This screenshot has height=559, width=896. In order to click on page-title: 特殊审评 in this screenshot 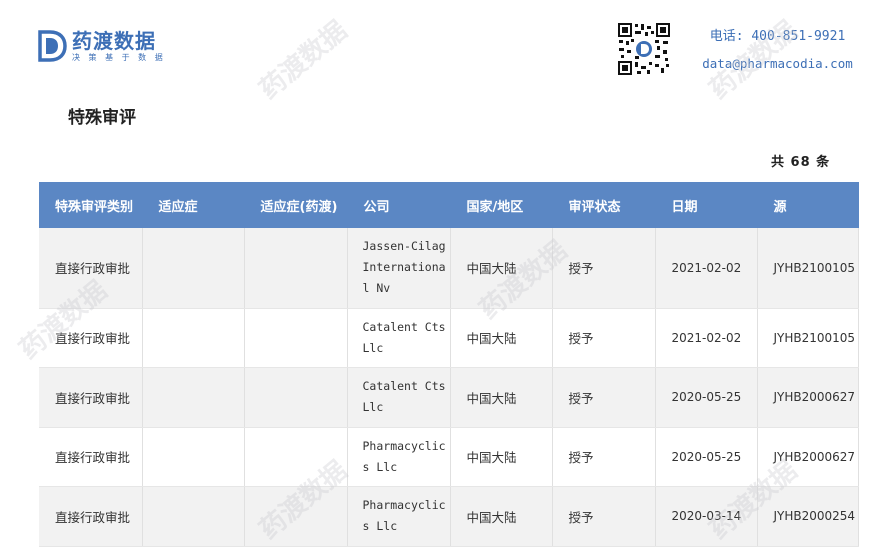, I will do `click(102, 118)`.